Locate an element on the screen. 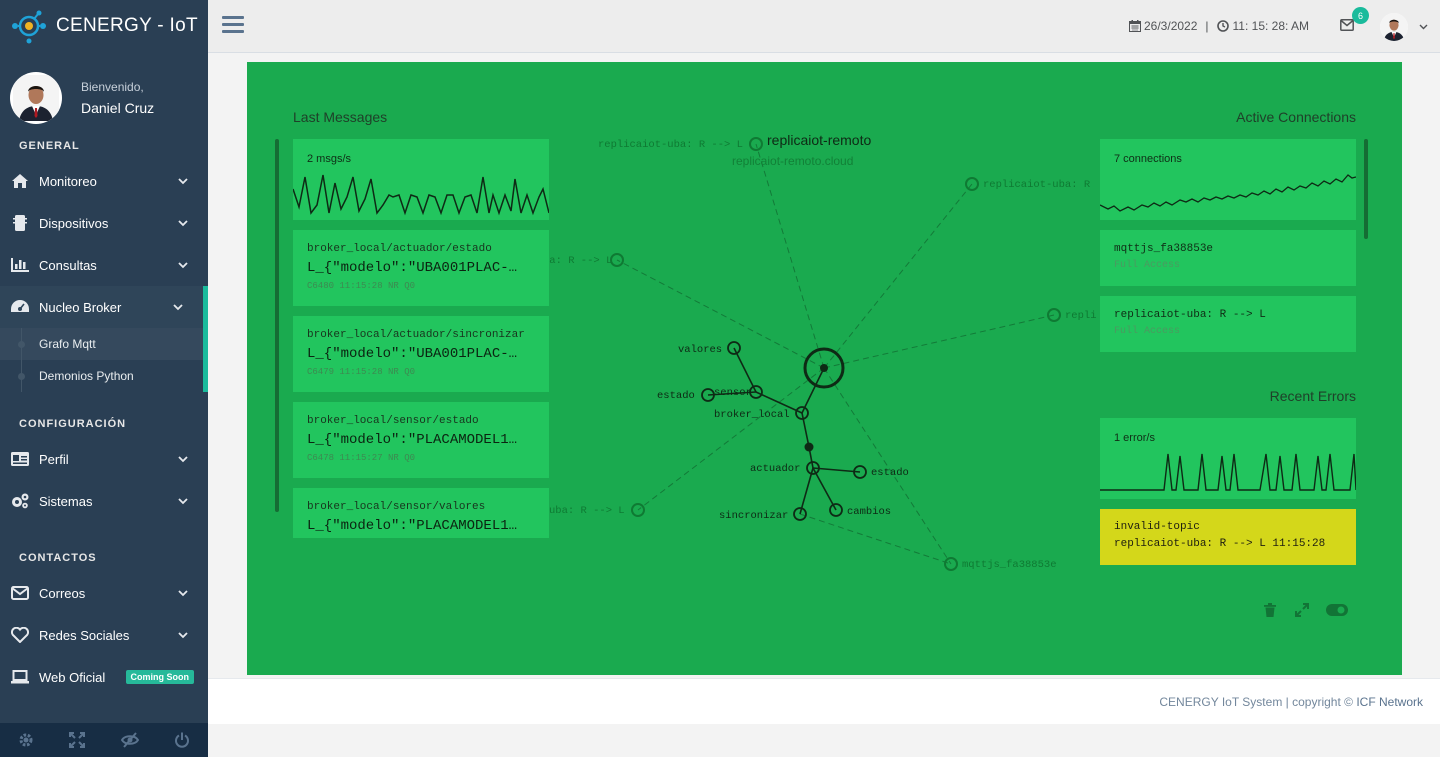 Image resolution: width=1440 pixels, height=757 pixels. sidebar-item-label: Web Oficial is located at coordinates (72, 677).